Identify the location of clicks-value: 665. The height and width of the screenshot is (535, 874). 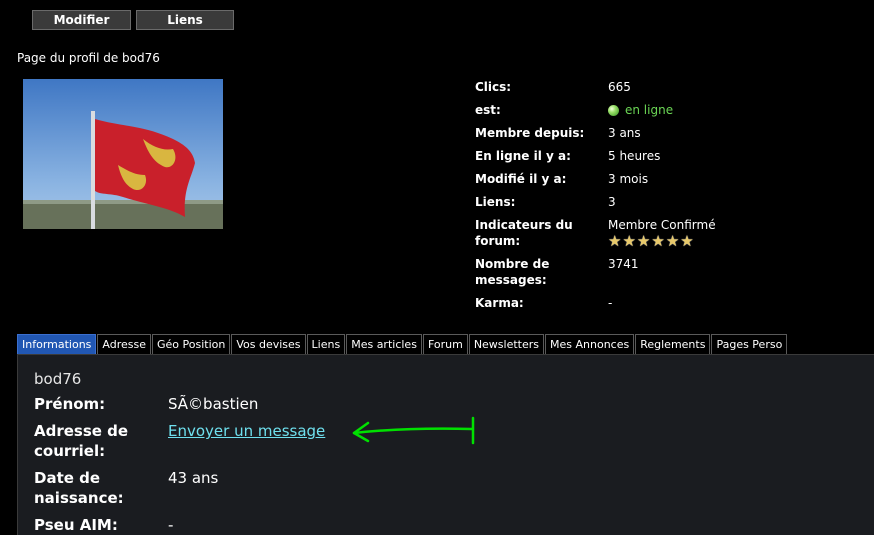
(619, 87).